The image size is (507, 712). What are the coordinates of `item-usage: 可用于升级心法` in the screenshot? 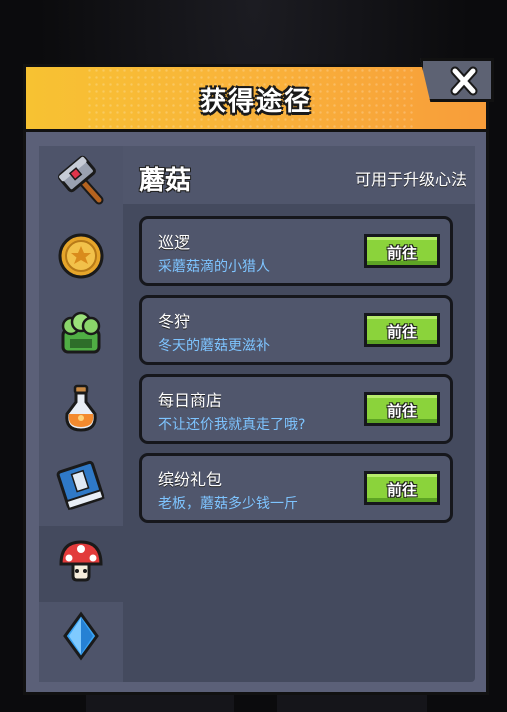 It's located at (410, 179).